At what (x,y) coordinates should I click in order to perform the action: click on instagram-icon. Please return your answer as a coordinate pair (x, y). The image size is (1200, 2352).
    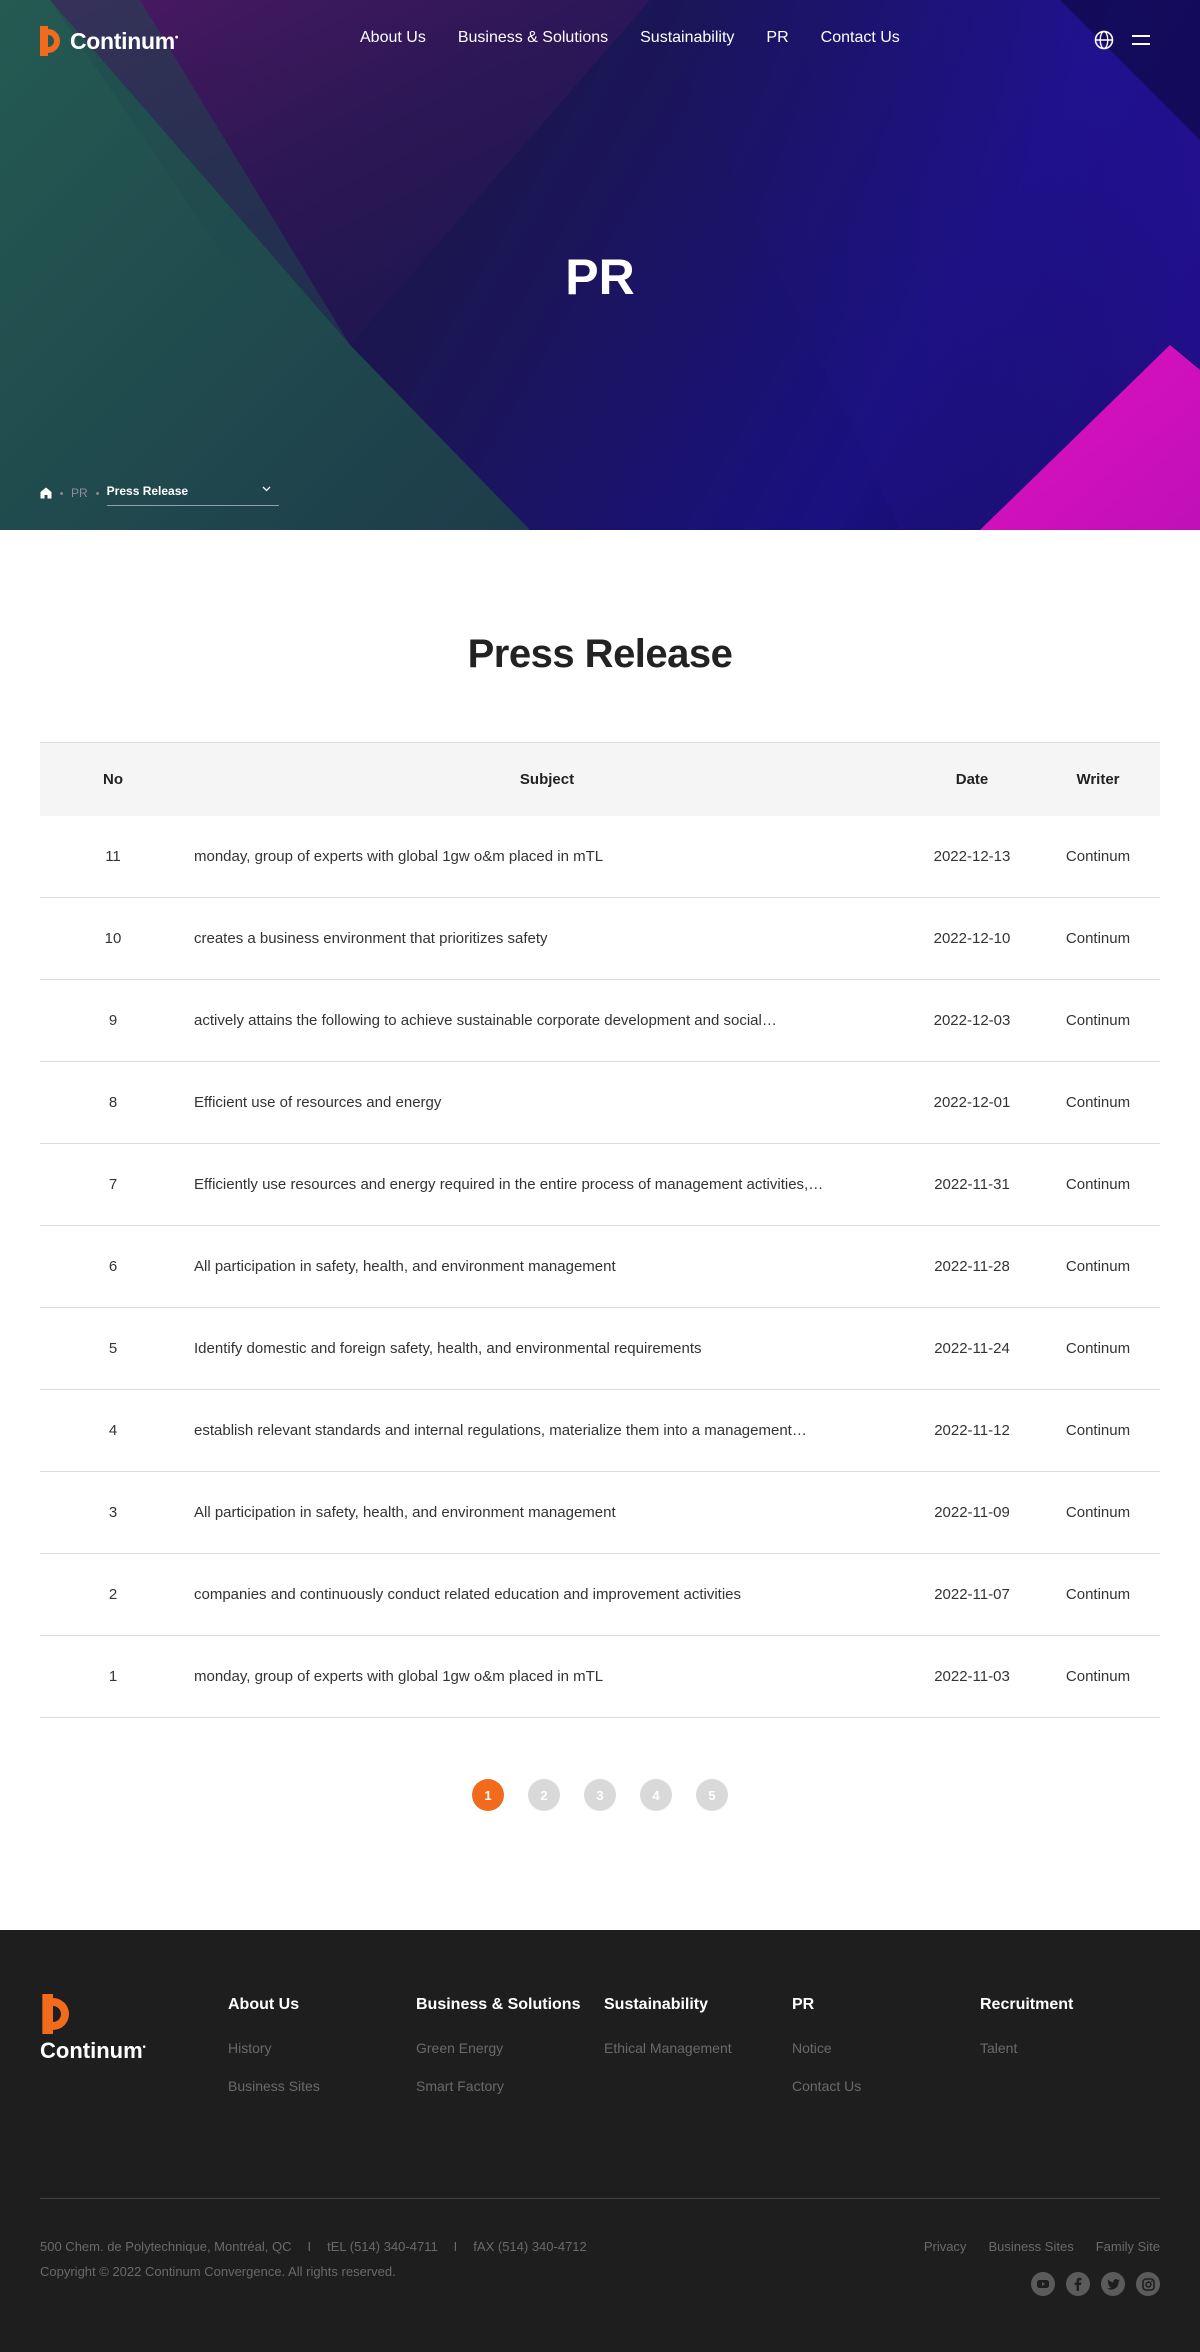
    Looking at the image, I should click on (1148, 2284).